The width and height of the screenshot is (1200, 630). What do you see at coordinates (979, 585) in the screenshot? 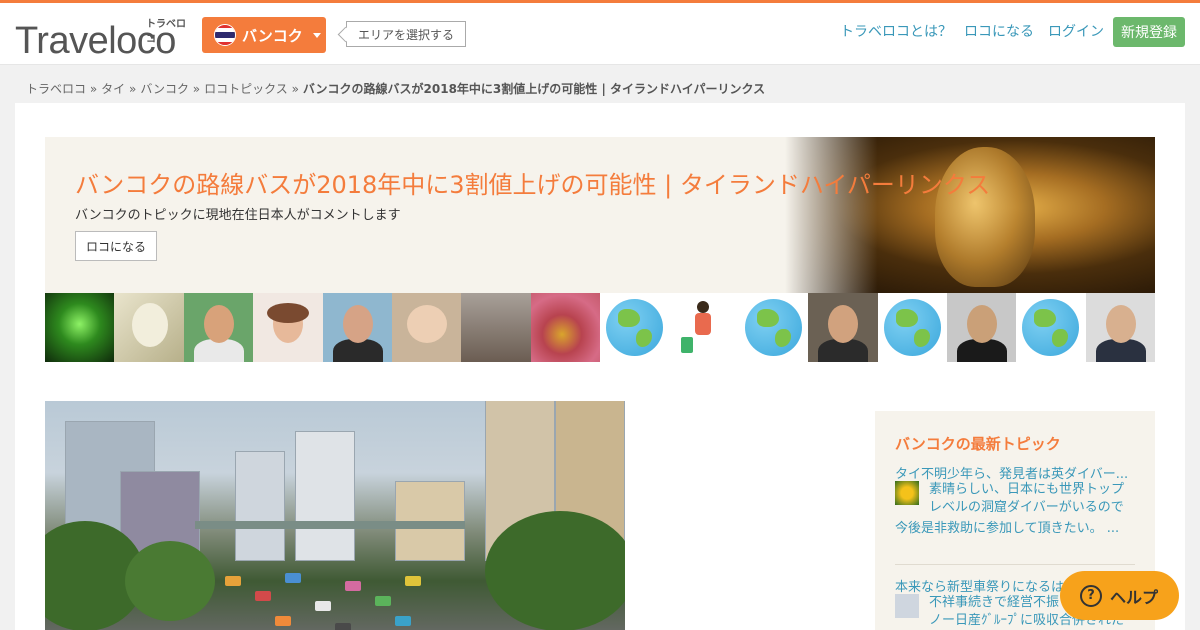
I see `topic-link: 本来なら新型車祭りになるは` at bounding box center [979, 585].